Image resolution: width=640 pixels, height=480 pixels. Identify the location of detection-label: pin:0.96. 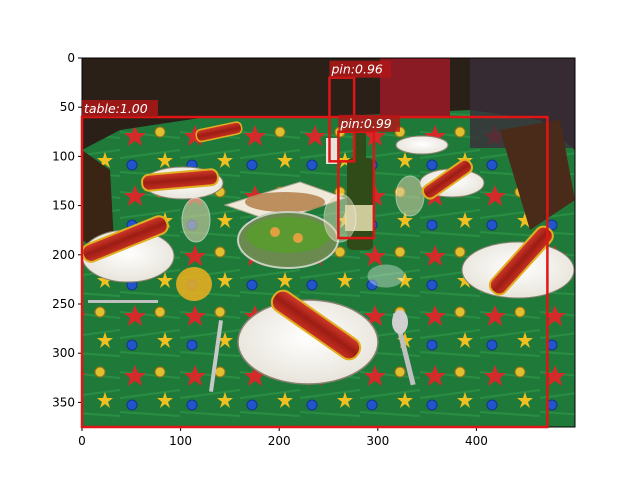
(356, 69).